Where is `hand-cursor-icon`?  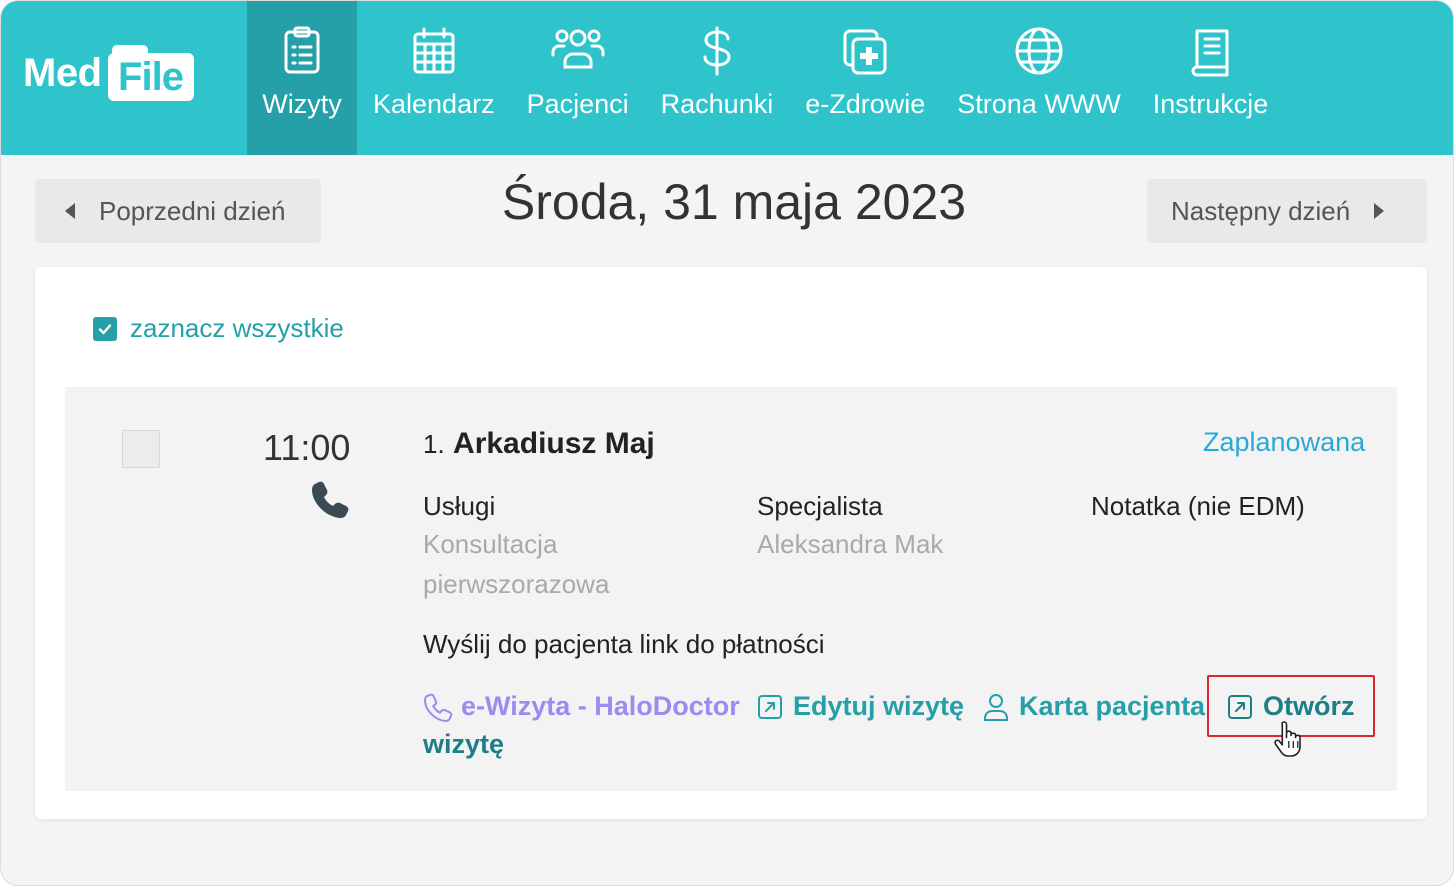
hand-cursor-icon is located at coordinates (1287, 739).